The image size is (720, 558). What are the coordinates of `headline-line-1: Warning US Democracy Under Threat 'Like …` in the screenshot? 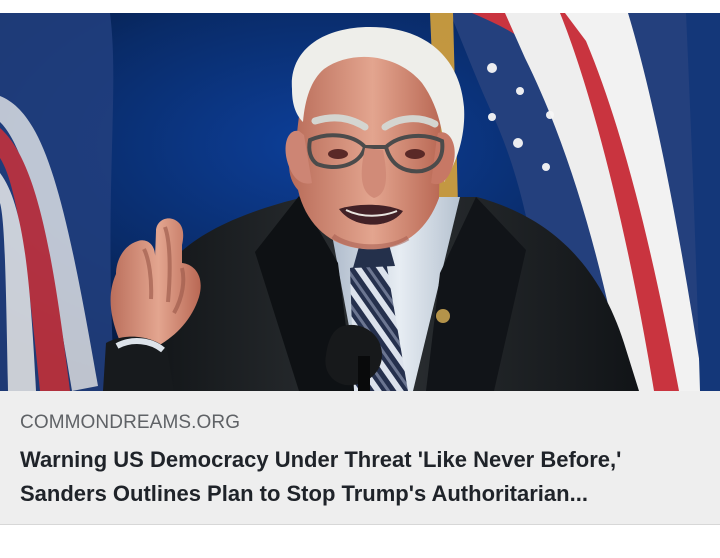 It's located at (321, 459).